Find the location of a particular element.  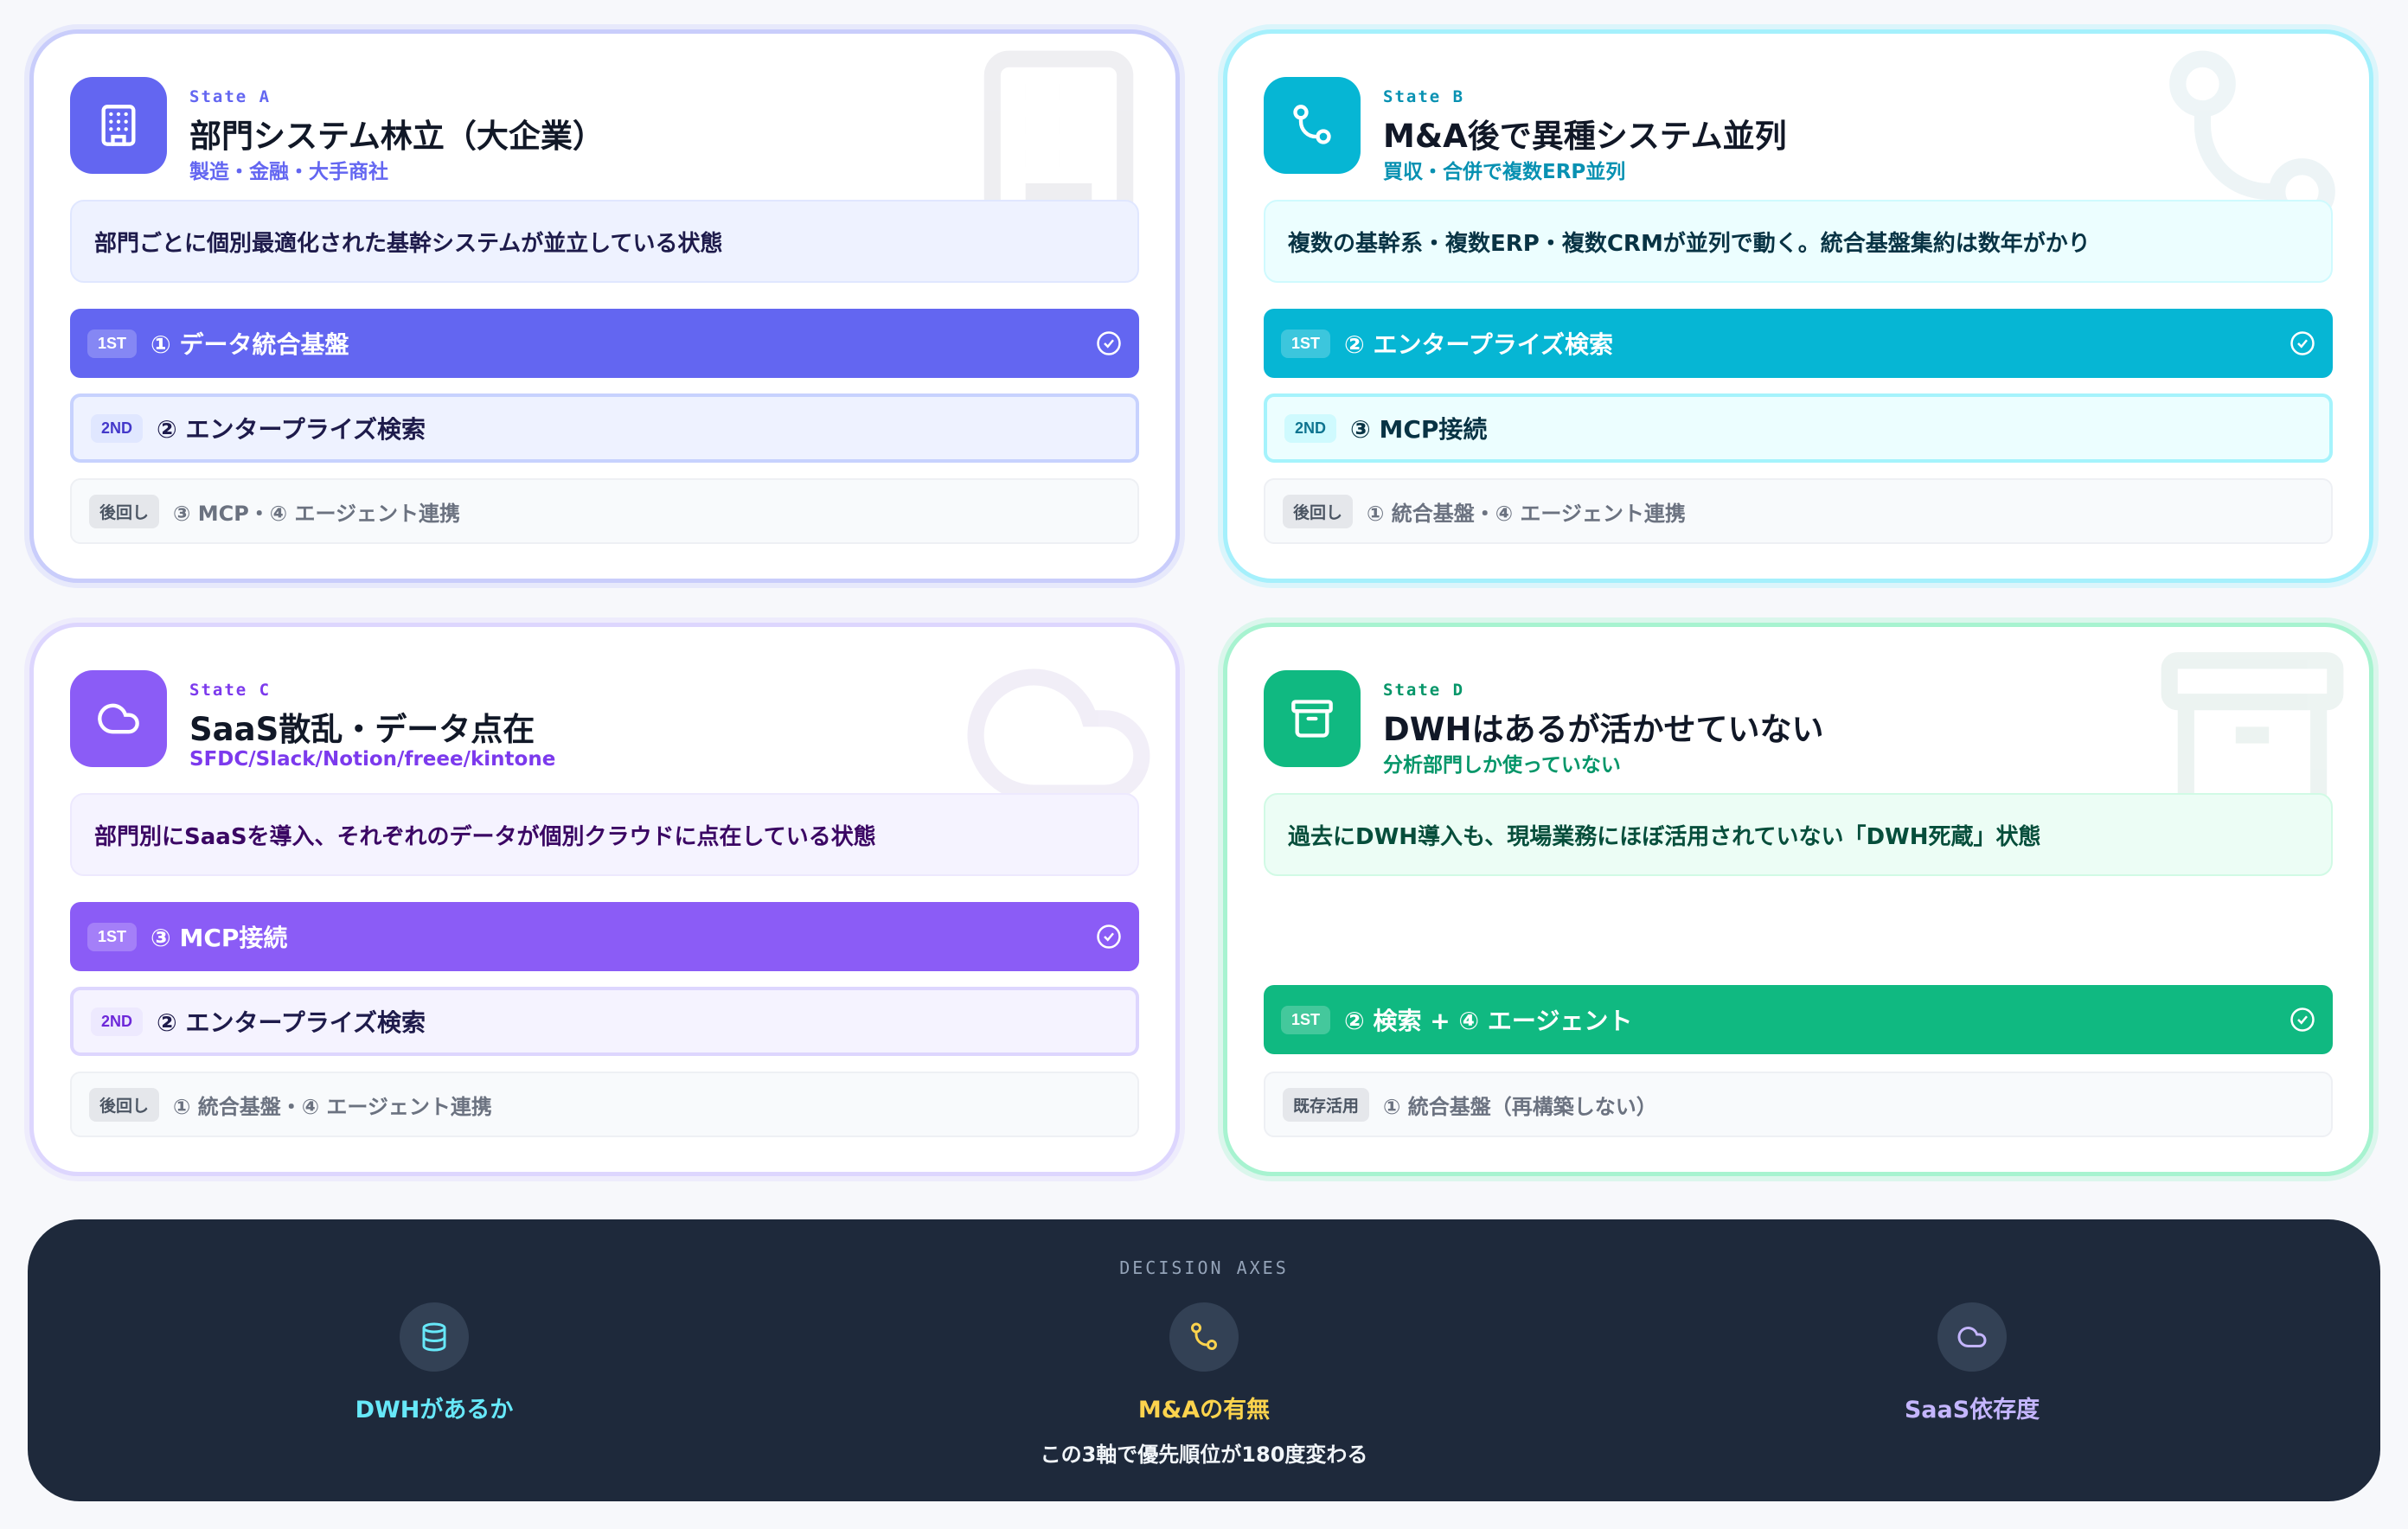

card-subtitle: 製造・金融・大手商社 is located at coordinates (288, 172).